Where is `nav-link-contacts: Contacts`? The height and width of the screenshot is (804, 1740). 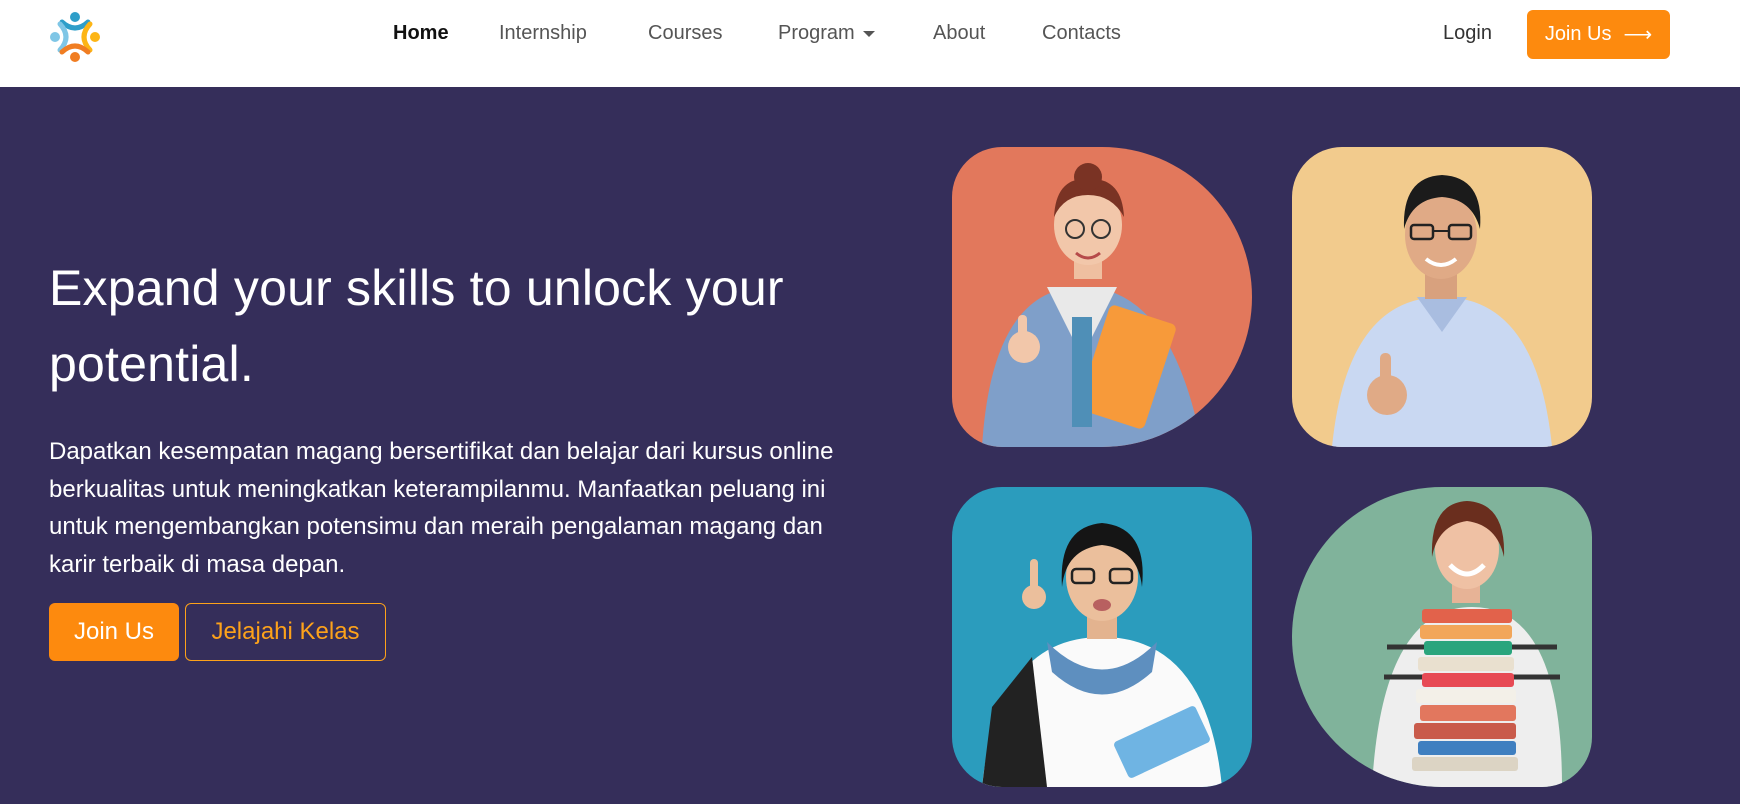 nav-link-contacts: Contacts is located at coordinates (1081, 33).